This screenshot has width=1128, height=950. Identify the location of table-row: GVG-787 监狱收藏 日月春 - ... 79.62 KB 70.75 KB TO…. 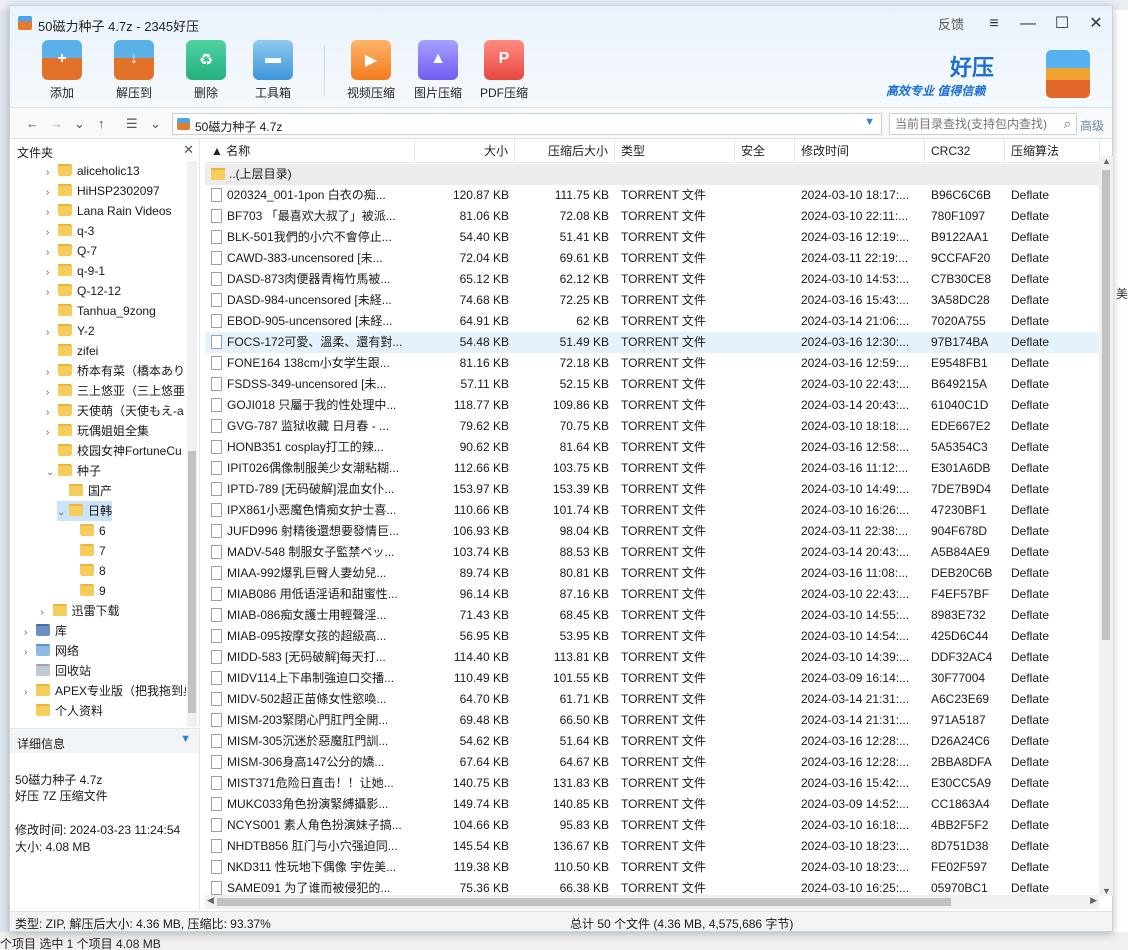
(652, 426).